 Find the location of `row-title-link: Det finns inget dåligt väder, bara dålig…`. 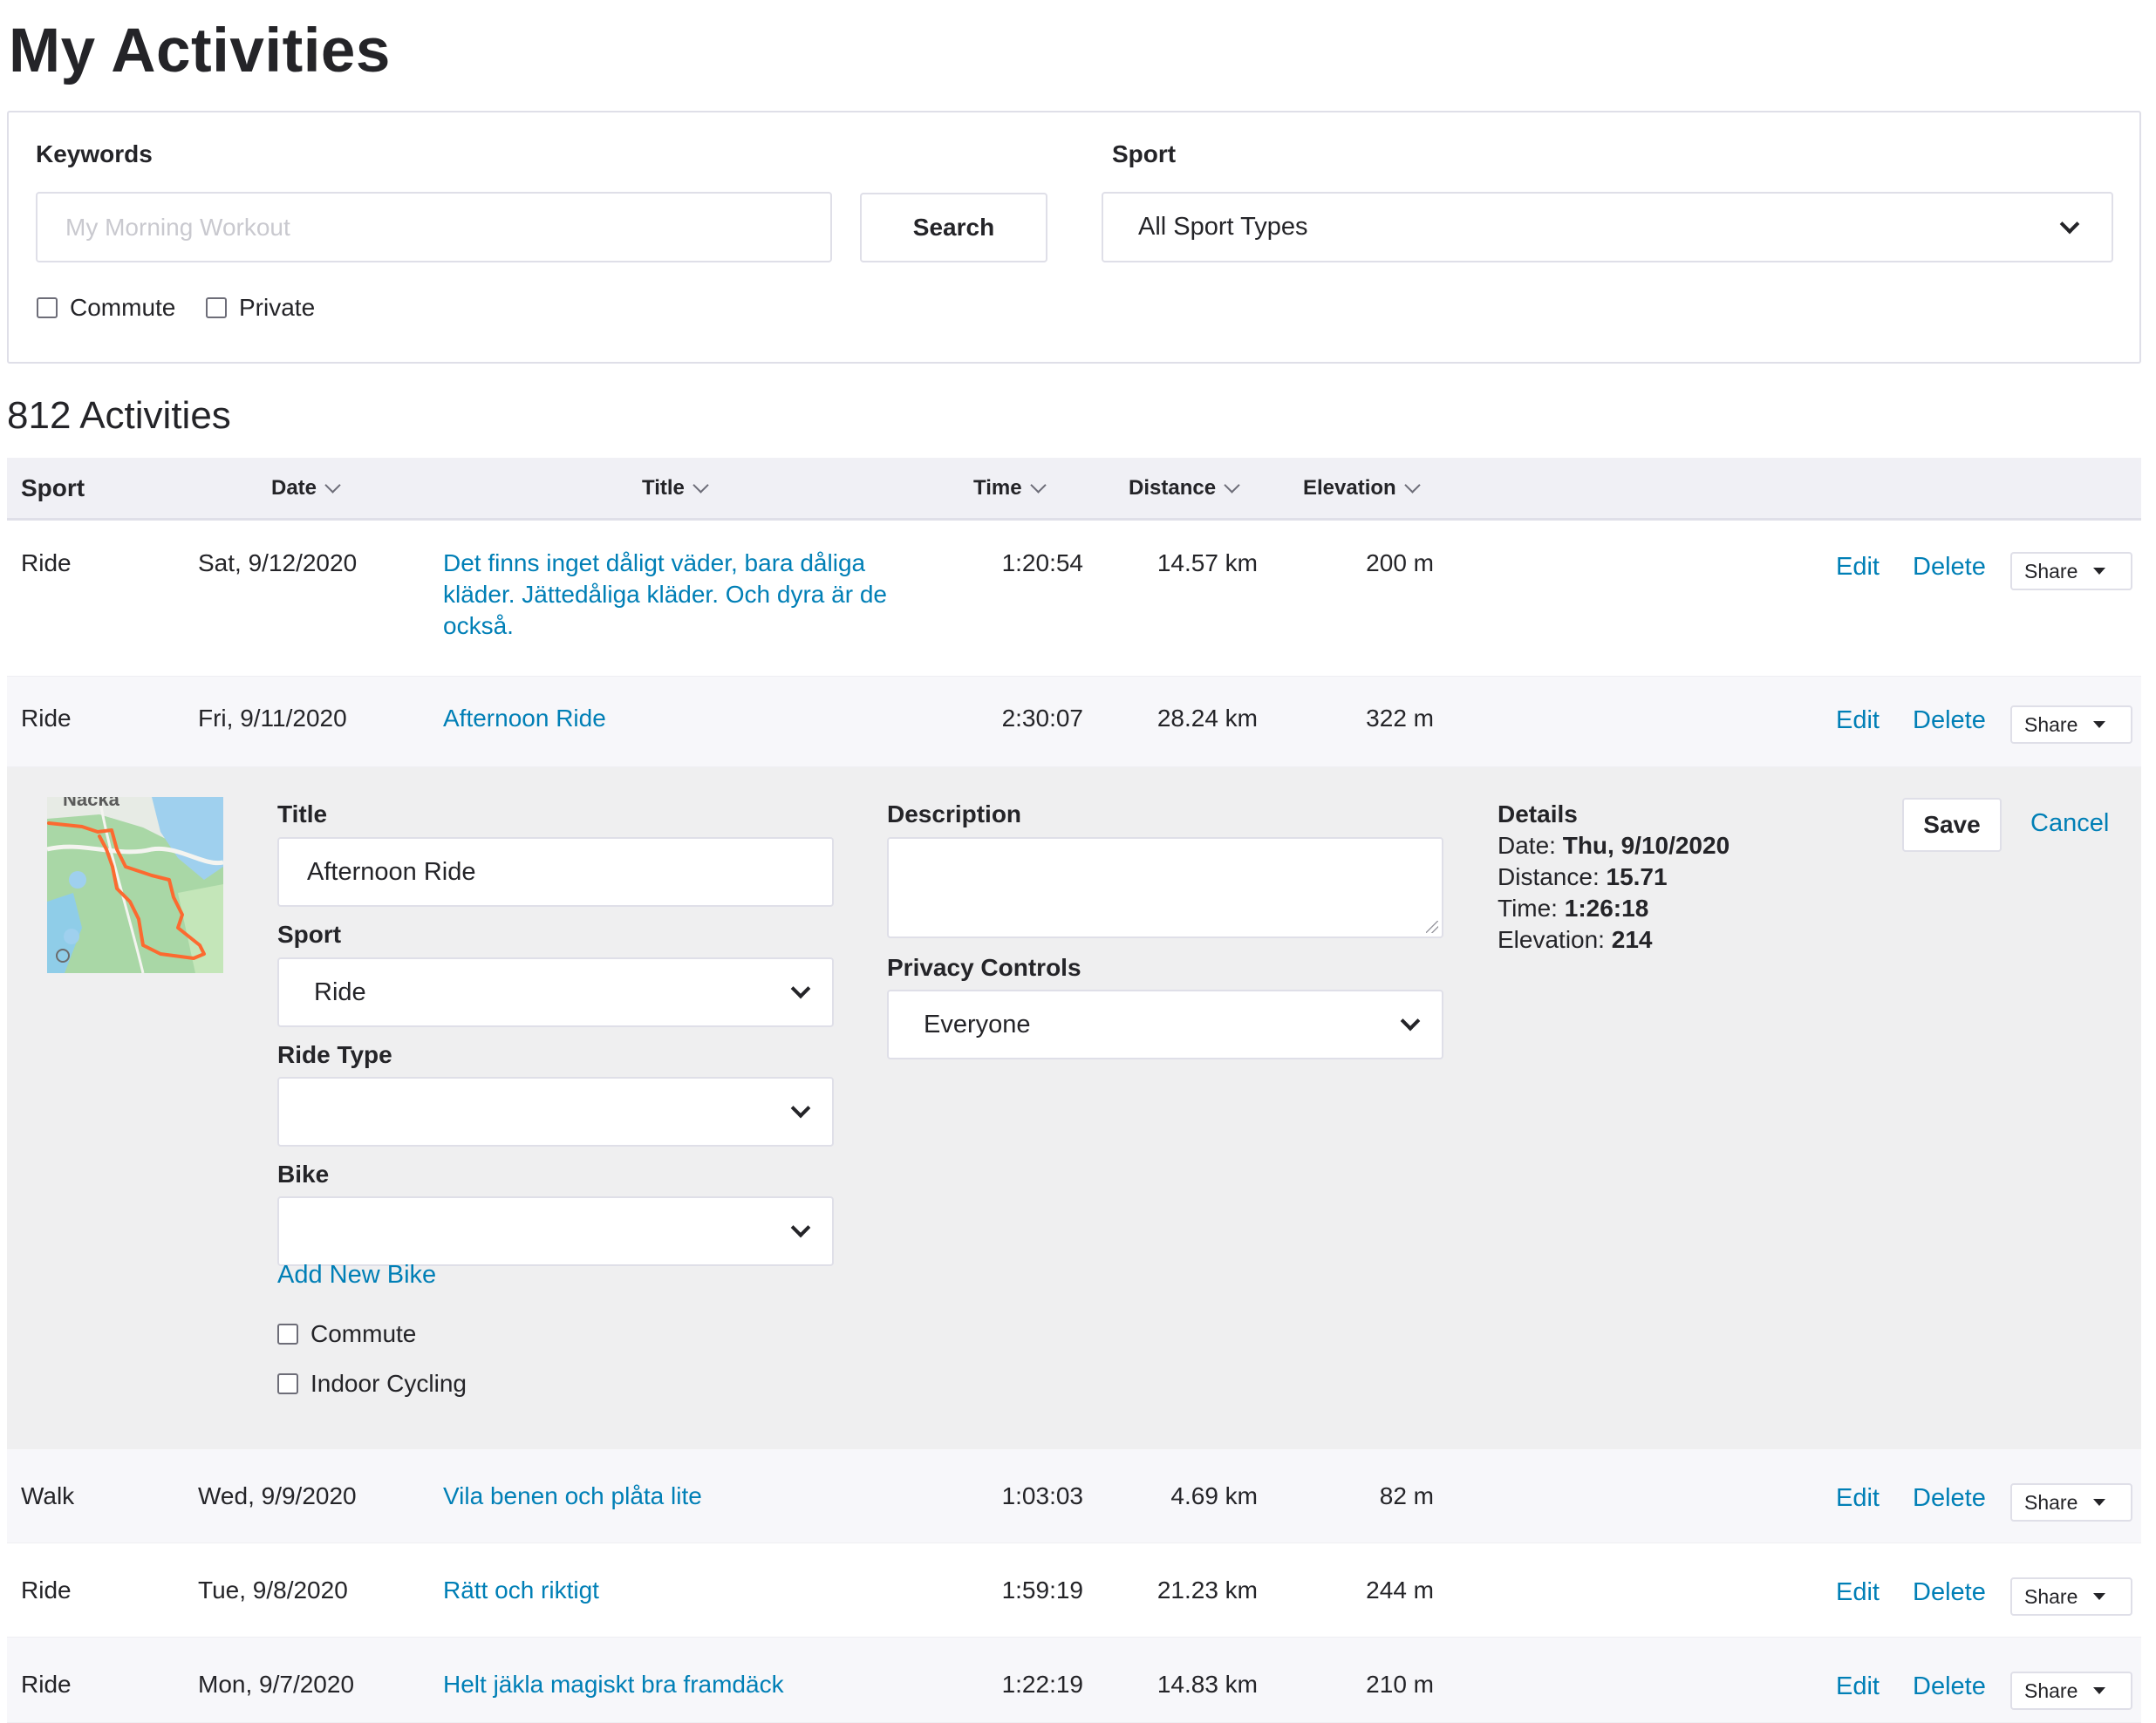

row-title-link: Det finns inget dåligt väder, bara dålig… is located at coordinates (665, 595).